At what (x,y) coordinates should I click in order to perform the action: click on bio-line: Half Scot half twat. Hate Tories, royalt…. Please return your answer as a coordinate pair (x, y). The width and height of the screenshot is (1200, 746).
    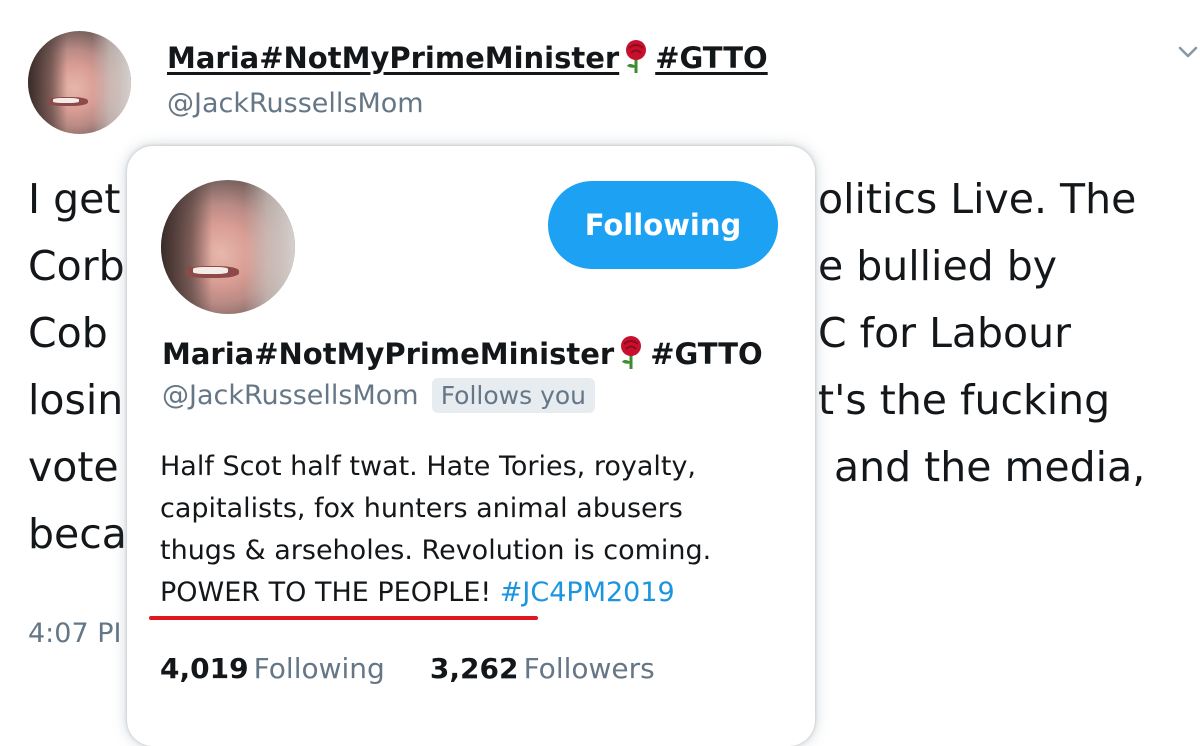
    Looking at the image, I should click on (428, 466).